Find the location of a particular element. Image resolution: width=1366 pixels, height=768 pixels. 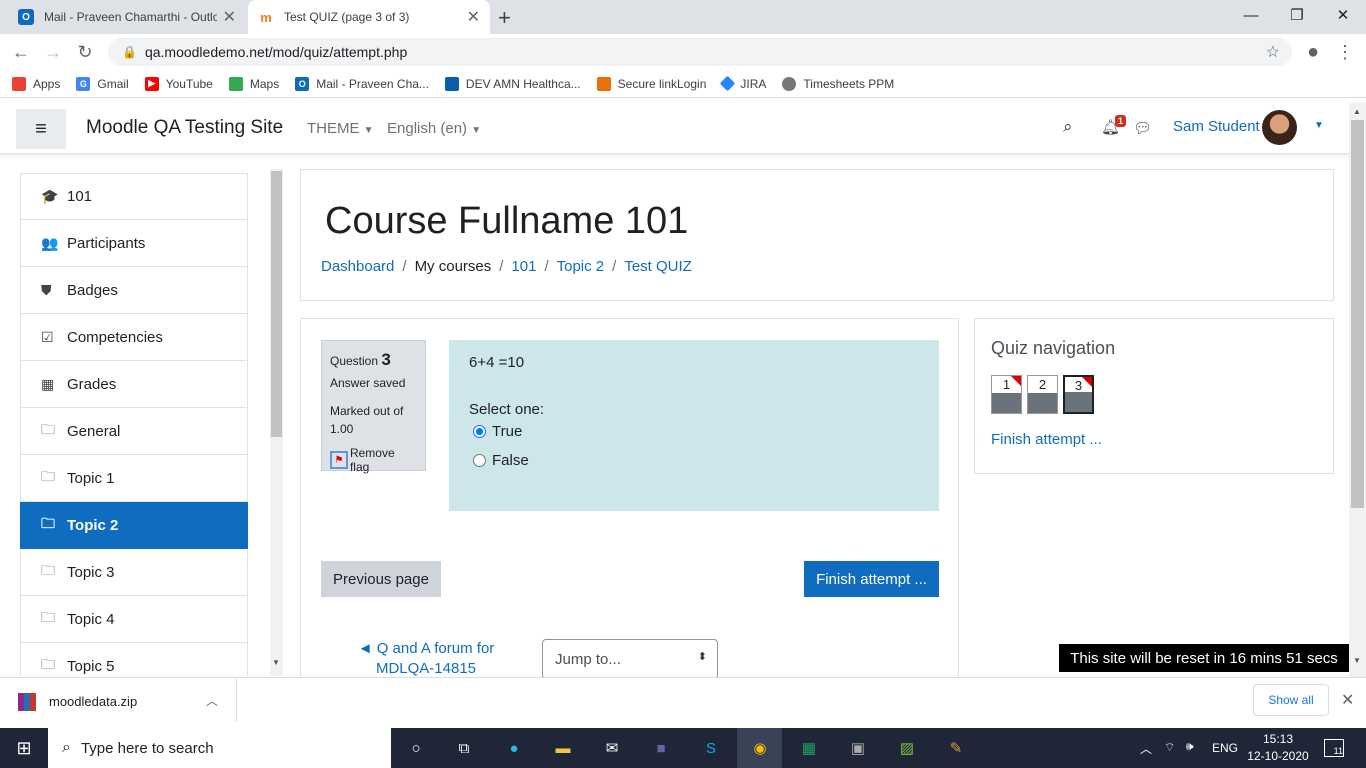

show-all-button: Show all is located at coordinates (1291, 700).